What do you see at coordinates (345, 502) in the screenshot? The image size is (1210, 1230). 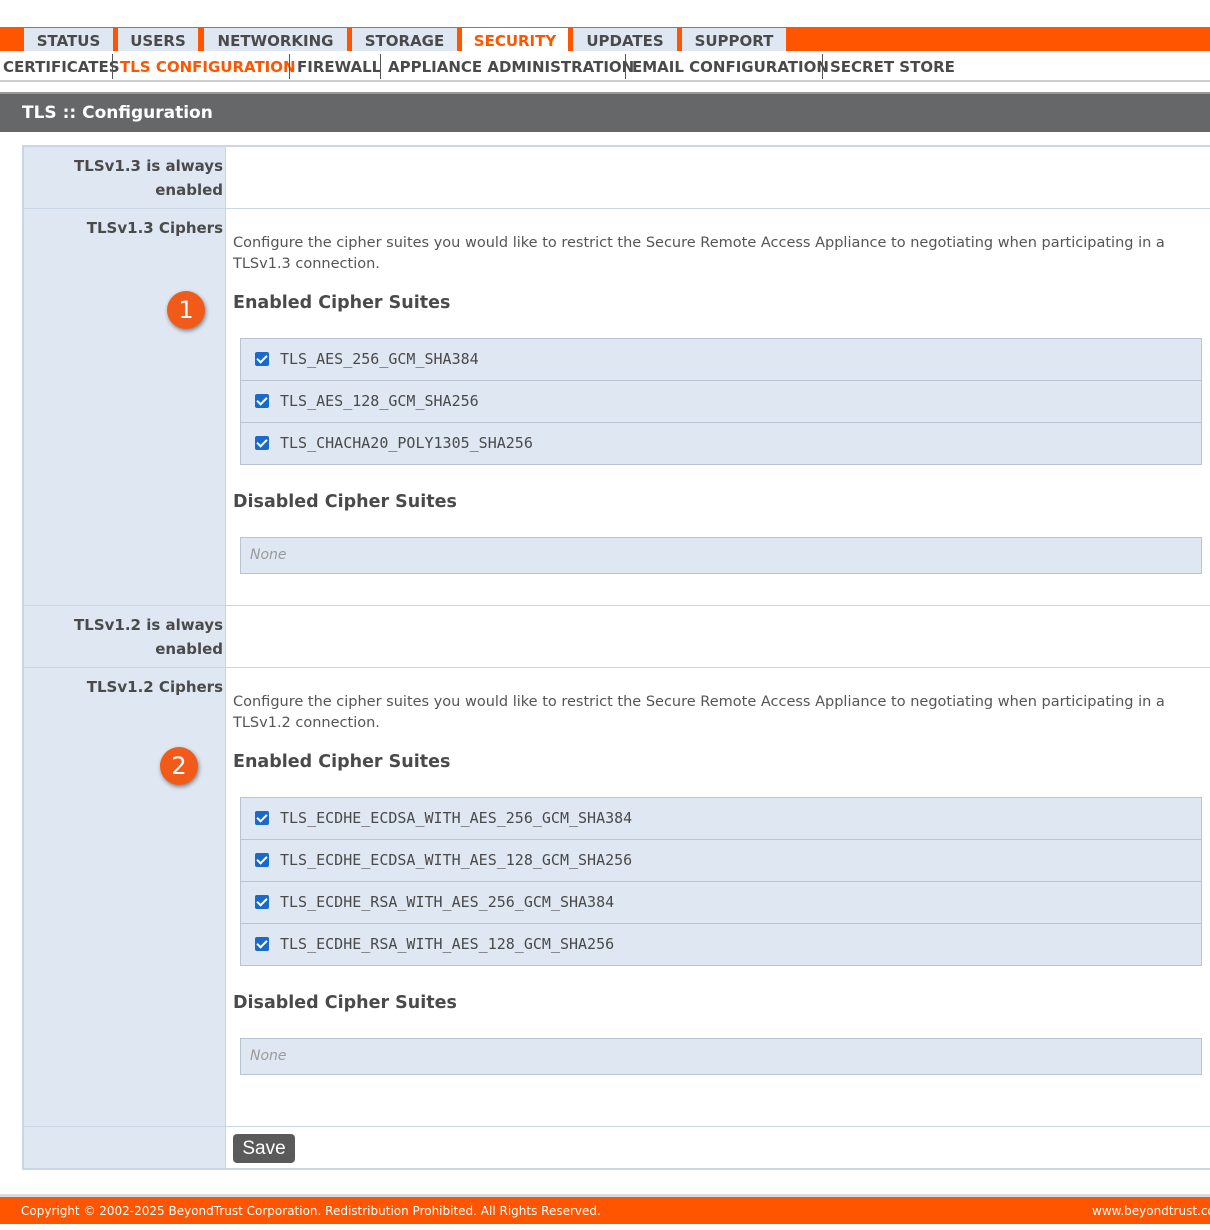 I see `tls13-disabled-heading: Disabled Cipher Suites` at bounding box center [345, 502].